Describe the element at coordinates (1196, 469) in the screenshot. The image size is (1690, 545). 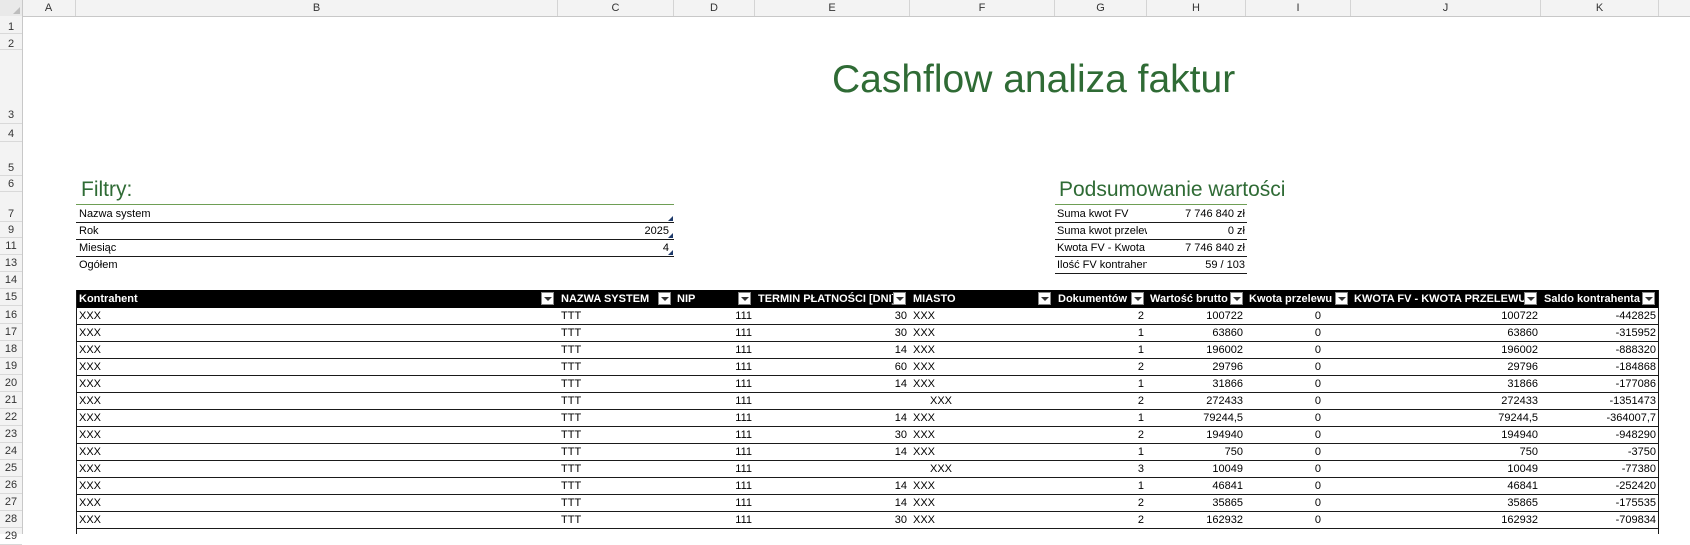
I see `cell-wartosc-brutto: 10049` at that location.